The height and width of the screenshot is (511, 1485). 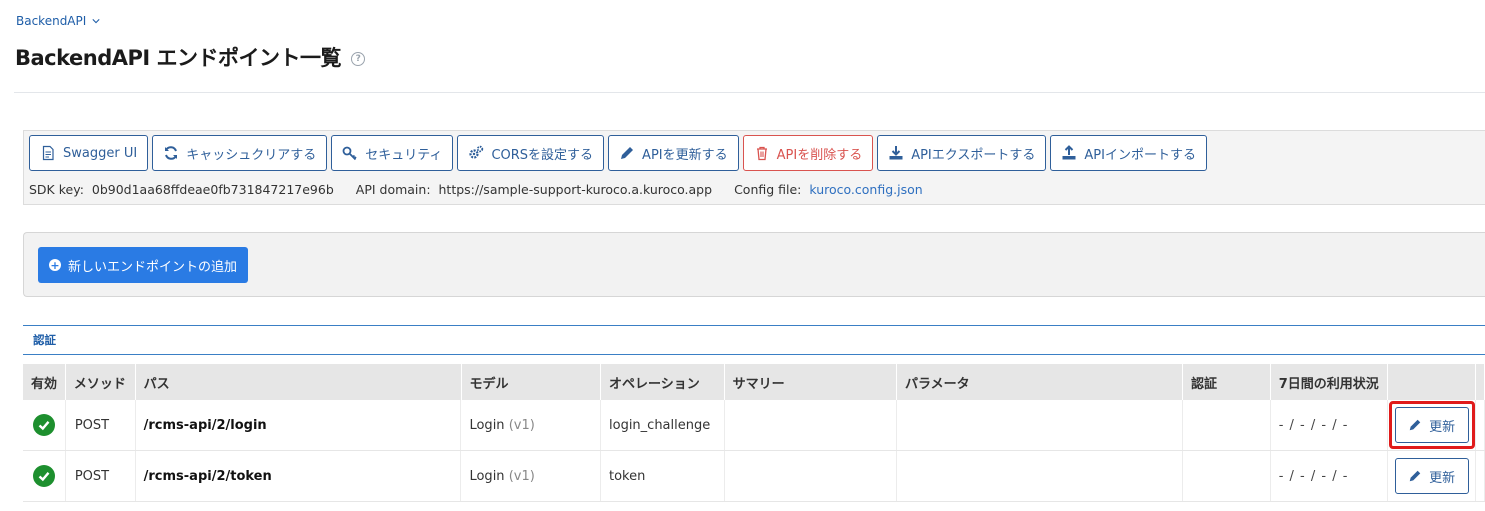 What do you see at coordinates (48, 153) in the screenshot?
I see `document-icon` at bounding box center [48, 153].